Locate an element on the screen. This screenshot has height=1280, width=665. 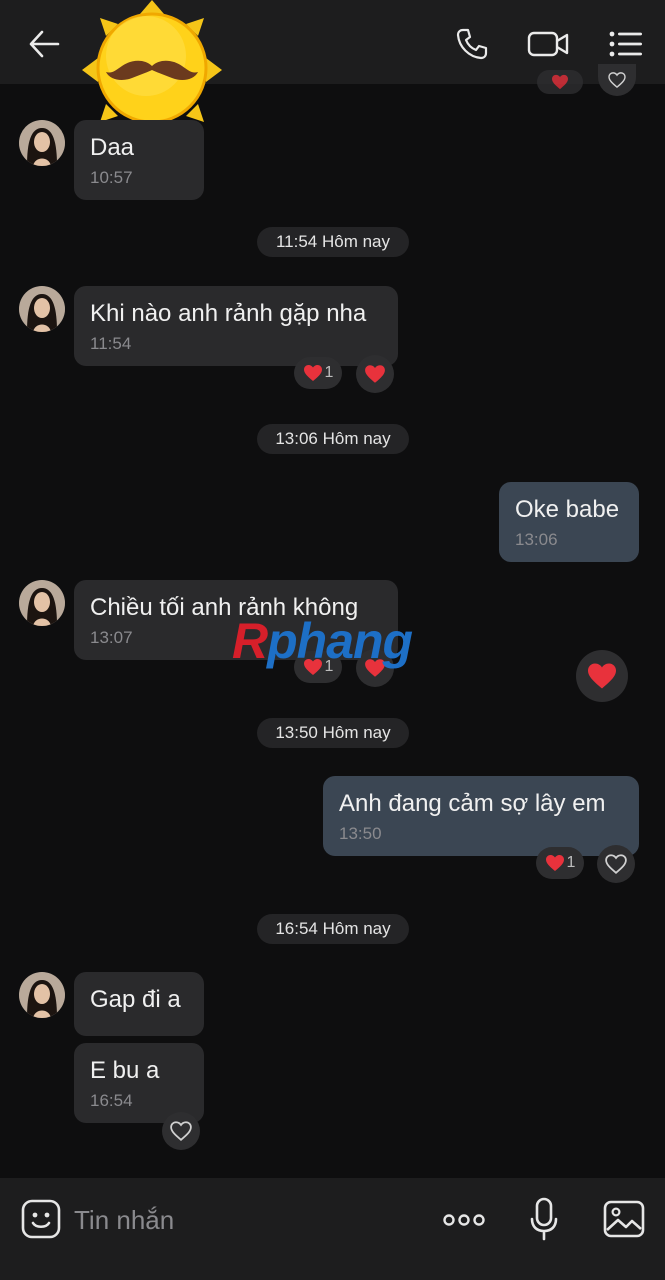
message-time: 13:06 is located at coordinates (536, 539).